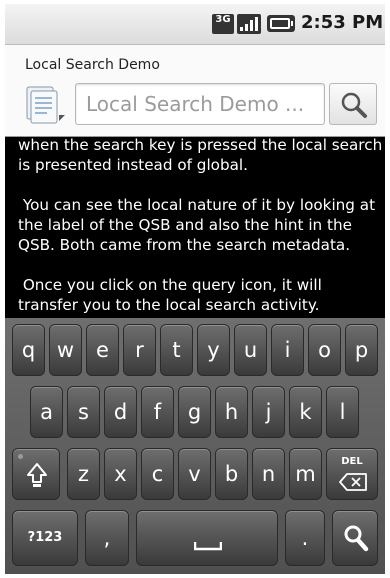  What do you see at coordinates (194, 412) in the screenshot?
I see `key-g: g` at bounding box center [194, 412].